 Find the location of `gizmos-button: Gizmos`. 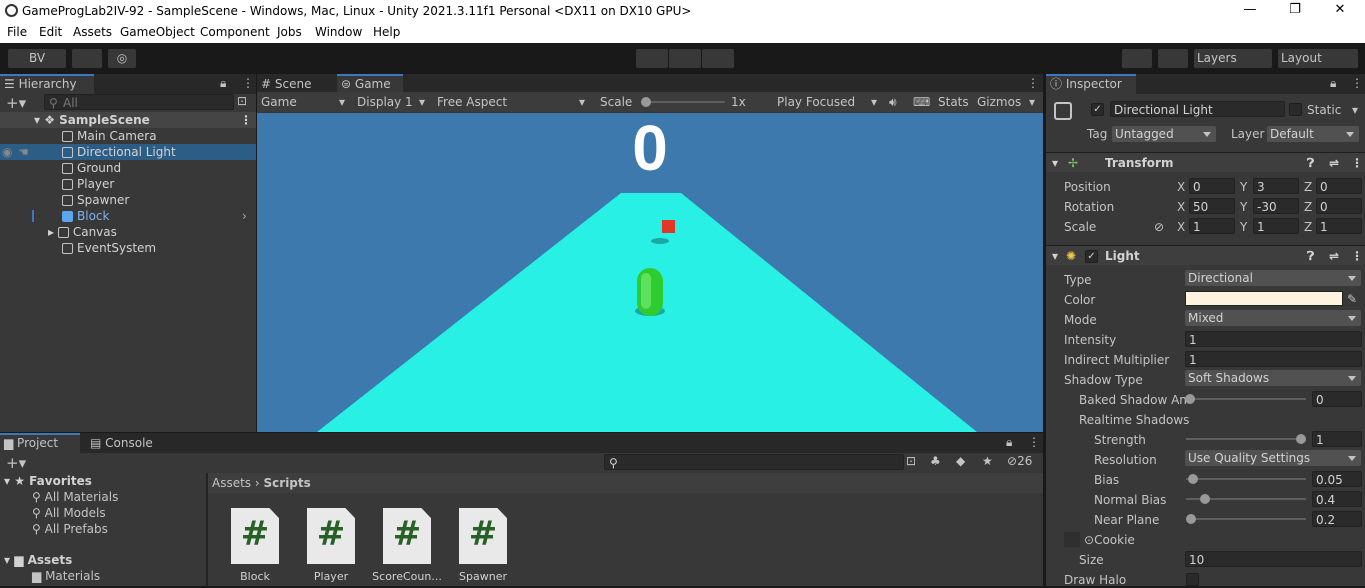

gizmos-button: Gizmos is located at coordinates (999, 102).